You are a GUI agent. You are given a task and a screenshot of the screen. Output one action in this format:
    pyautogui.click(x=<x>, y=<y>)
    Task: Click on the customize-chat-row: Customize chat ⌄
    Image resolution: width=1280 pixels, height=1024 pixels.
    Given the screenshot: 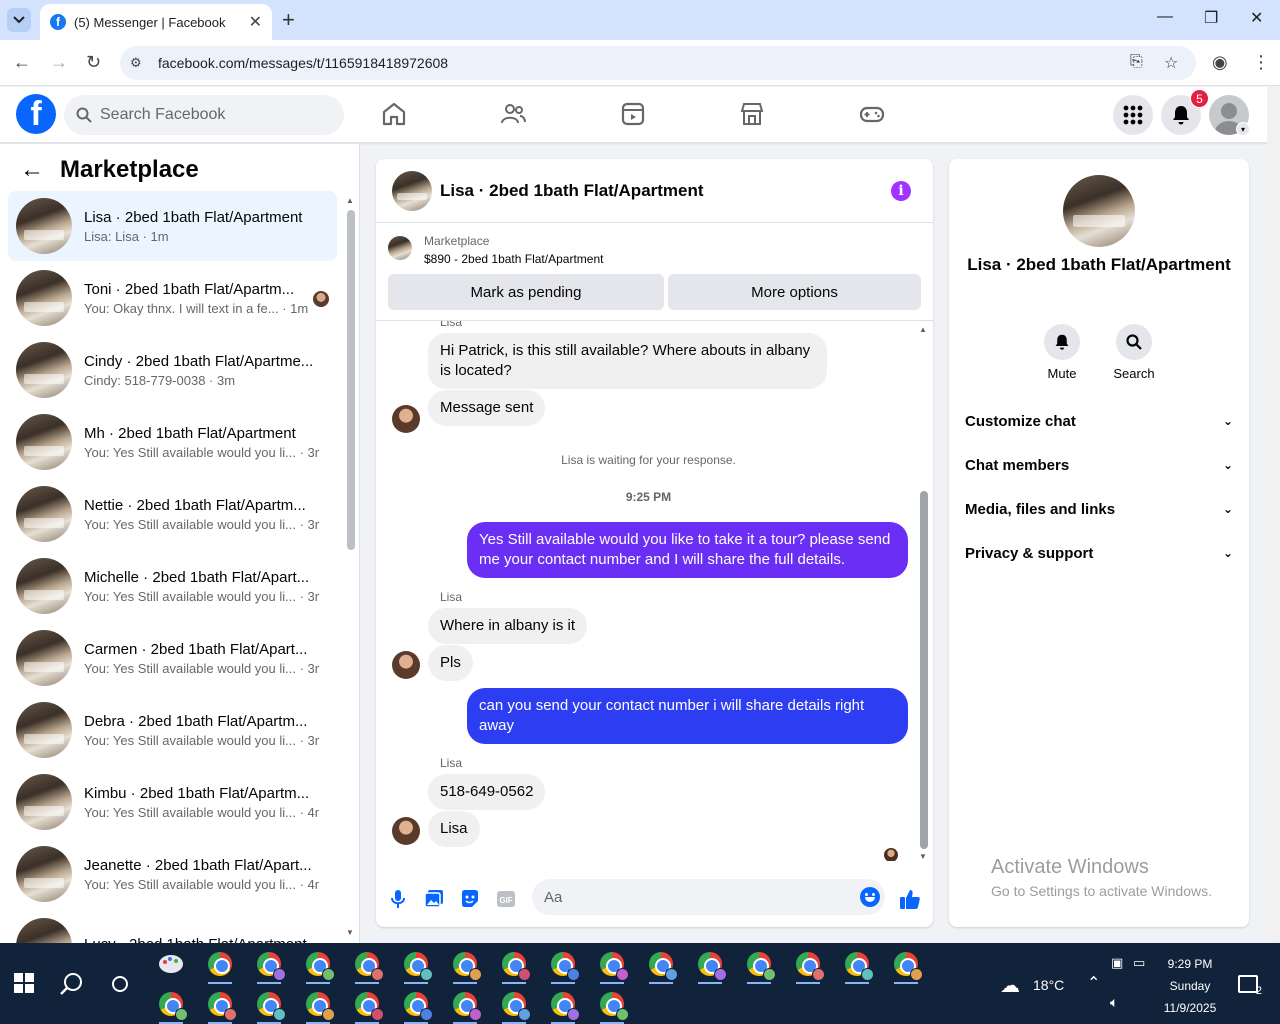 What is the action you would take?
    pyautogui.click(x=1099, y=421)
    